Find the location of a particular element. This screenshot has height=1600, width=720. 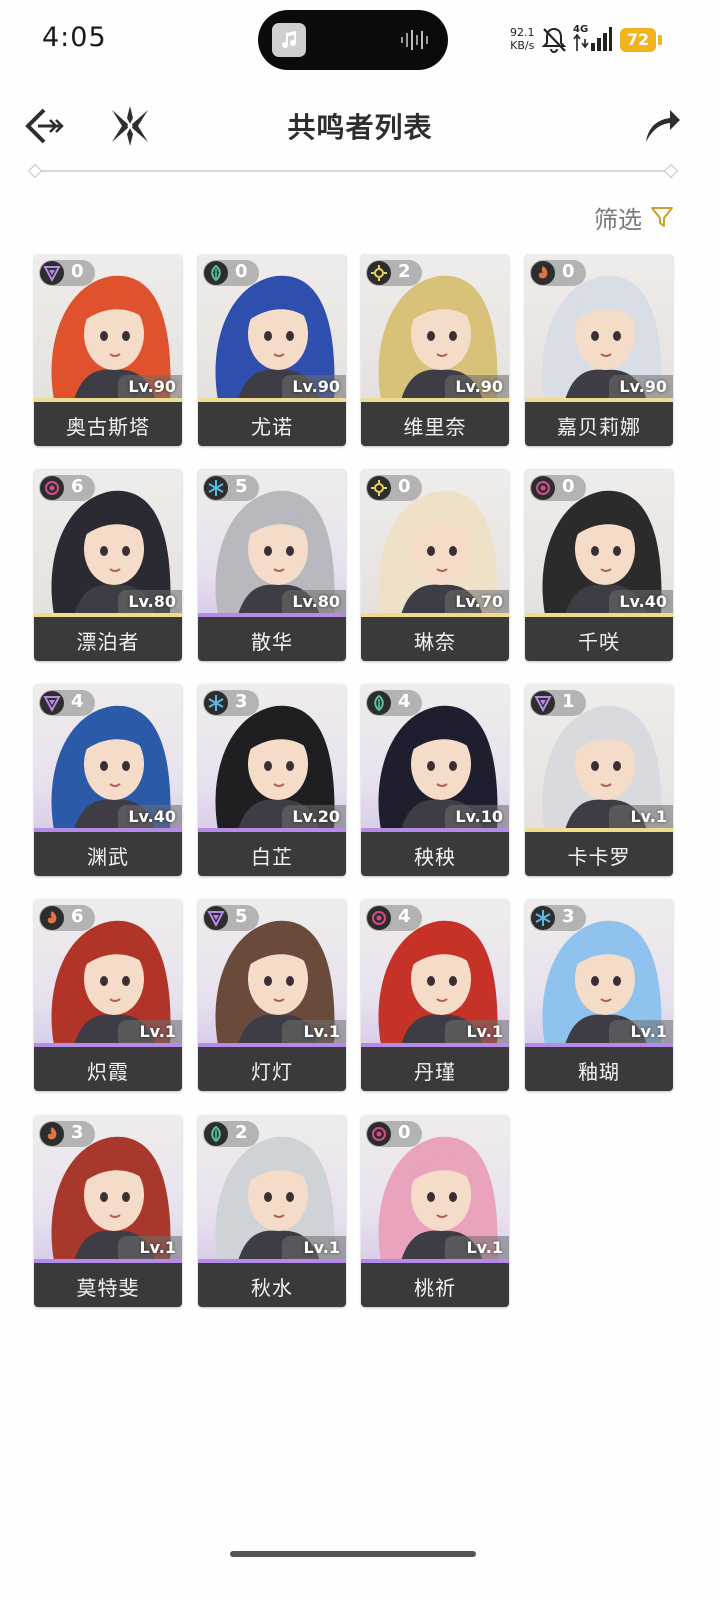

name-bar: 秋水 is located at coordinates (272, 1285).